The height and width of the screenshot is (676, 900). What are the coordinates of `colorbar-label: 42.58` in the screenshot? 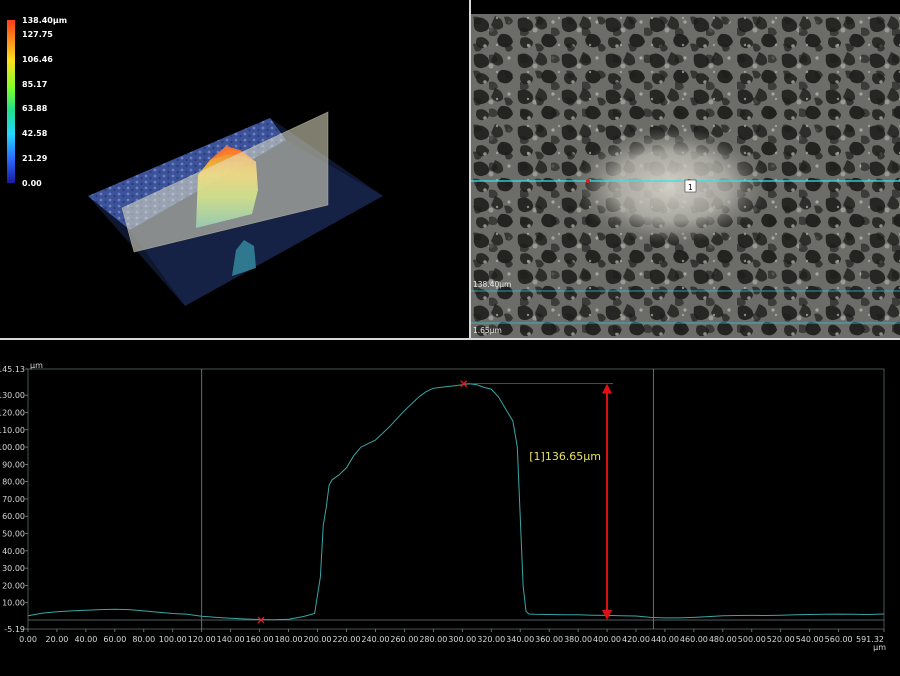 It's located at (35, 133).